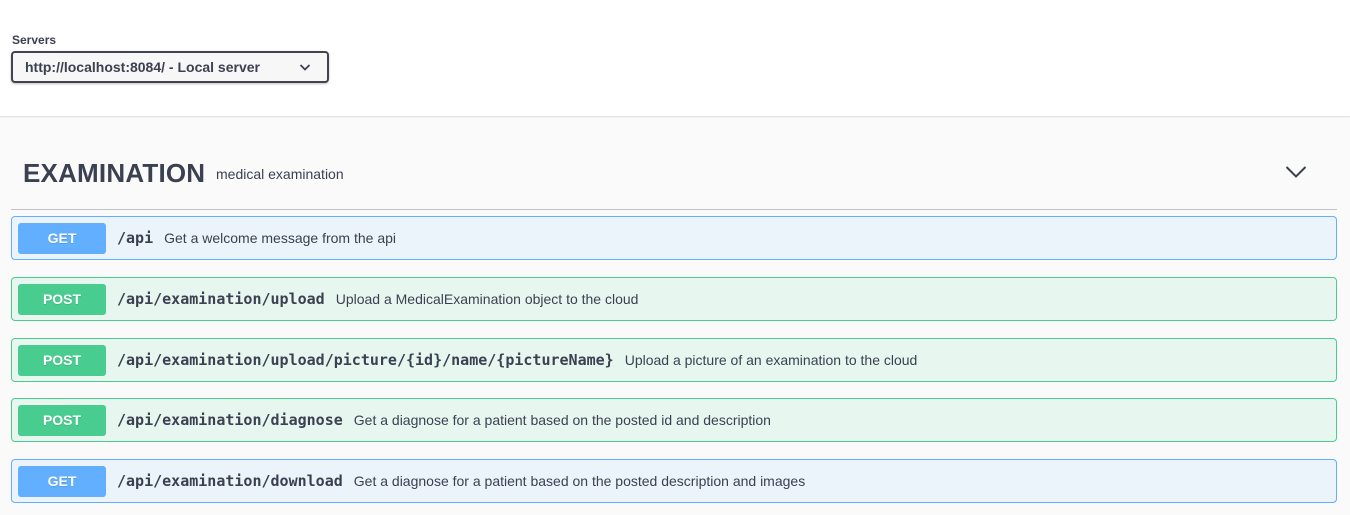  What do you see at coordinates (34, 40) in the screenshot?
I see `servers-label: Servers` at bounding box center [34, 40].